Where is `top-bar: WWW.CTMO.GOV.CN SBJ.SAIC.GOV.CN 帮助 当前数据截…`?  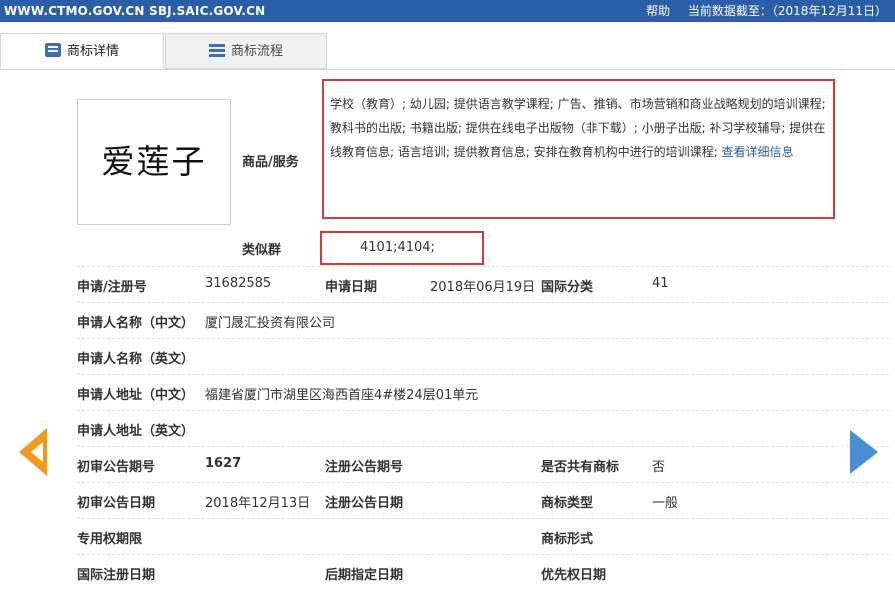
top-bar: WWW.CTMO.GOV.CN SBJ.SAIC.GOV.CN 帮助 当前数据截… is located at coordinates (447, 11).